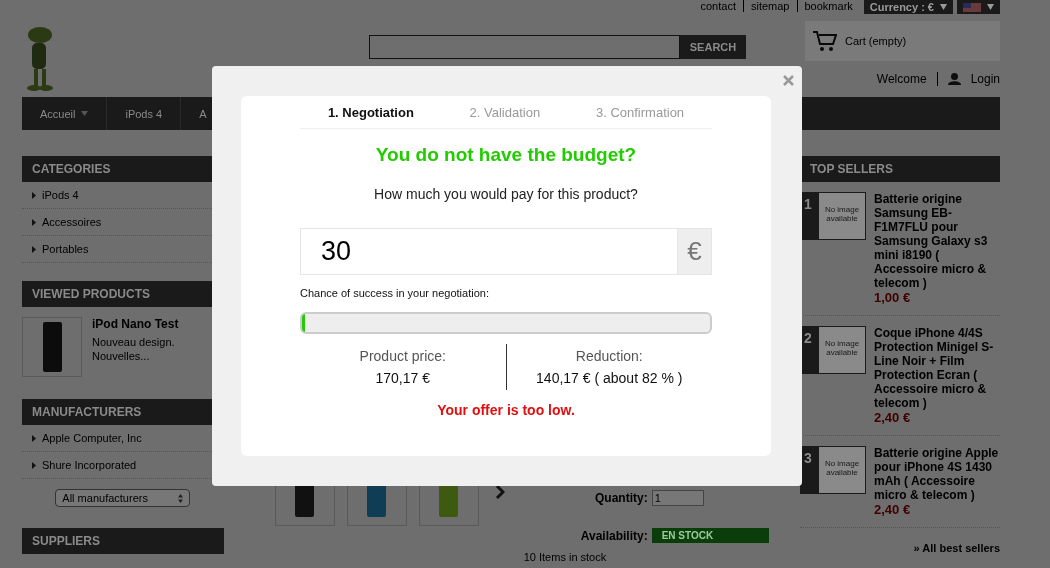 This screenshot has width=1050, height=568. I want to click on top-link: bookmark, so click(828, 6).